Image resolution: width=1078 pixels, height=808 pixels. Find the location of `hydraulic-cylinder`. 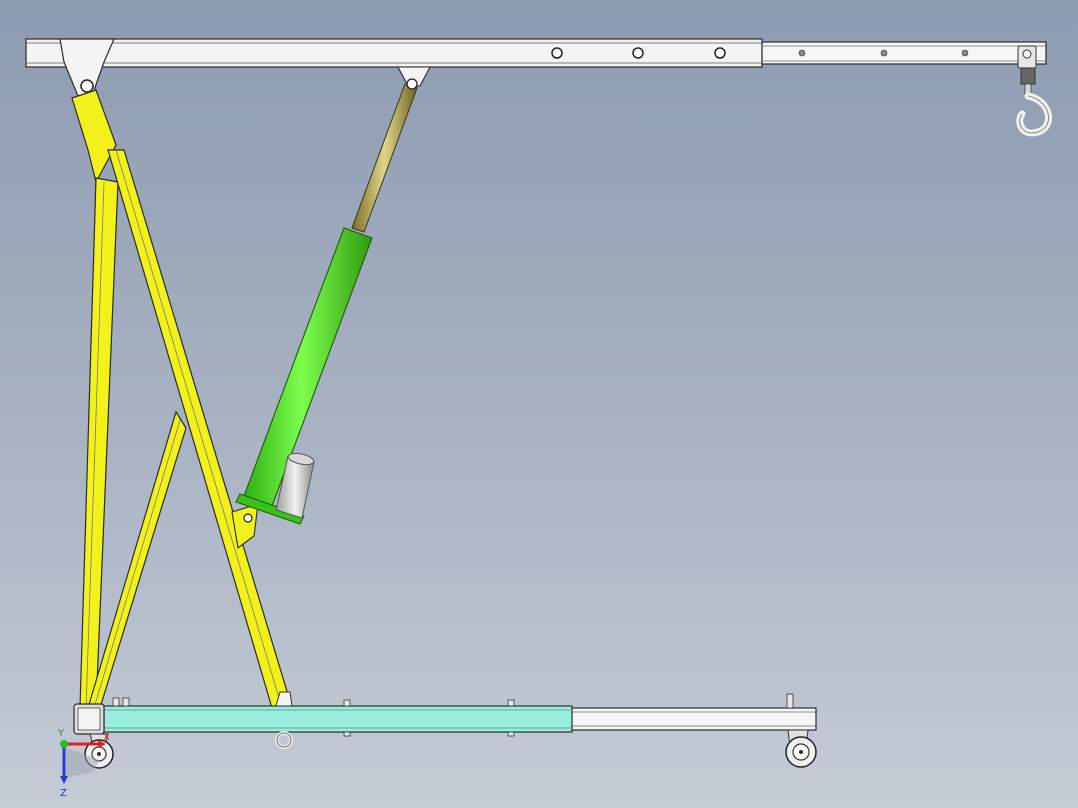

hydraulic-cylinder is located at coordinates (304, 376).